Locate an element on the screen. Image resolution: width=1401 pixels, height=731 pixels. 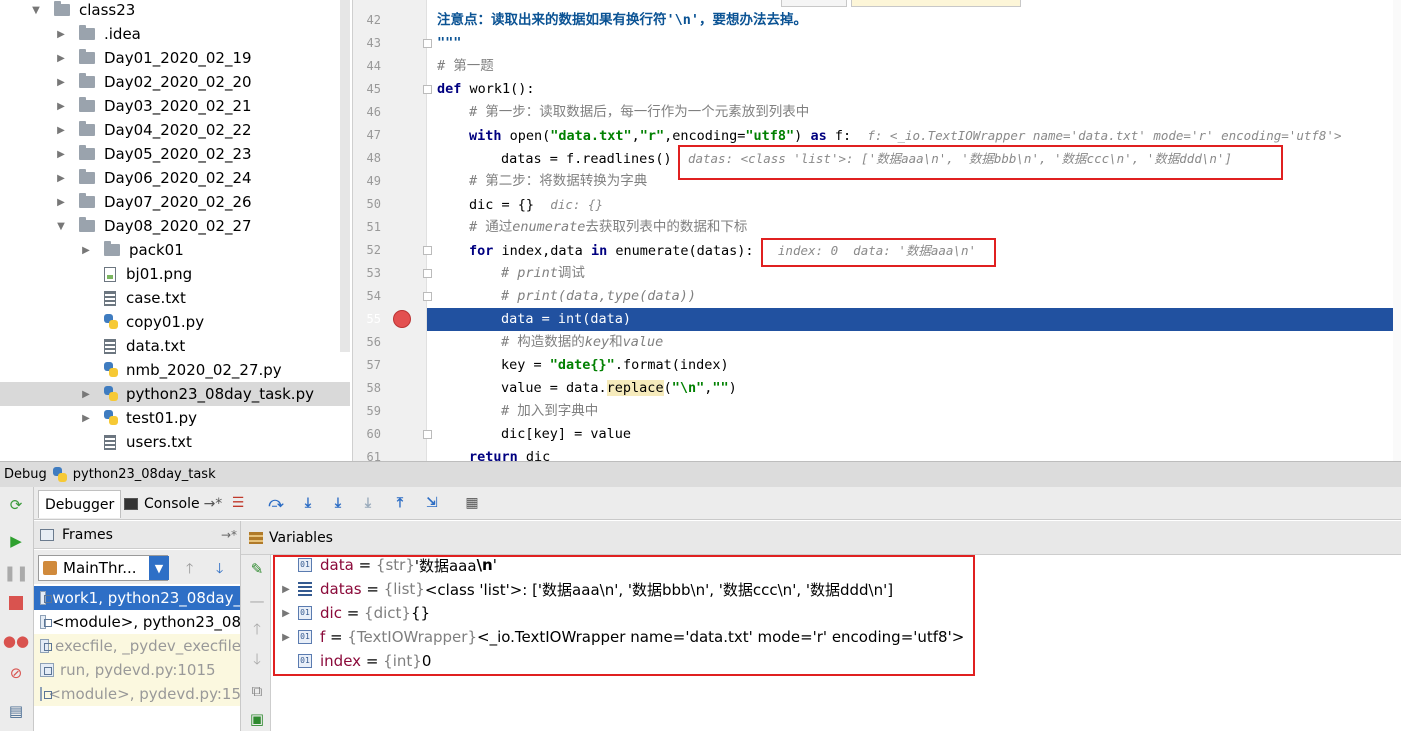
force-step-into-icon: ⤓ is located at coordinates (368, 503).